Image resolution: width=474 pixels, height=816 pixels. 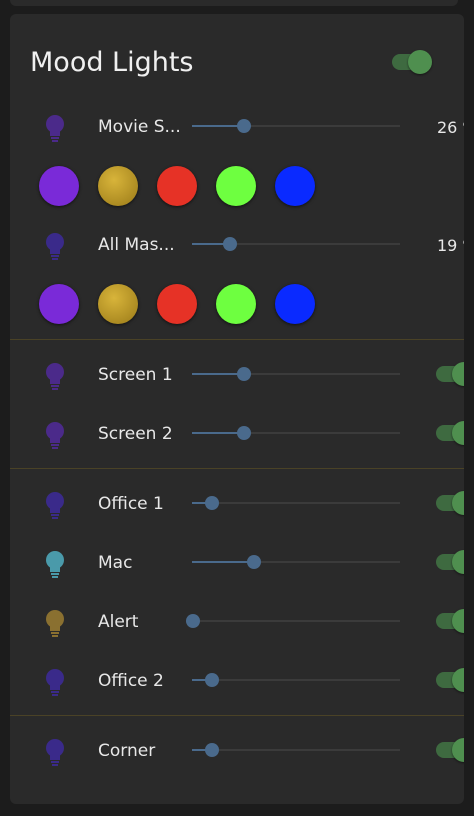 What do you see at coordinates (412, 62) in the screenshot?
I see `master-toggle` at bounding box center [412, 62].